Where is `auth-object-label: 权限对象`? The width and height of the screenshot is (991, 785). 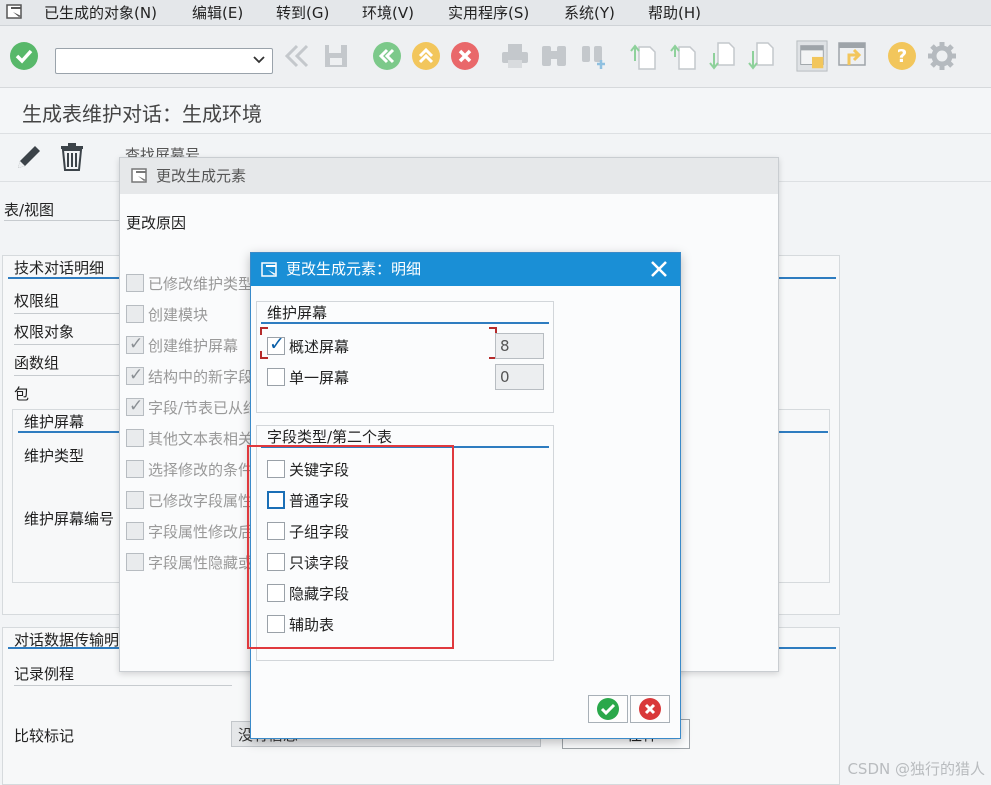
auth-object-label: 权限对象 is located at coordinates (44, 332).